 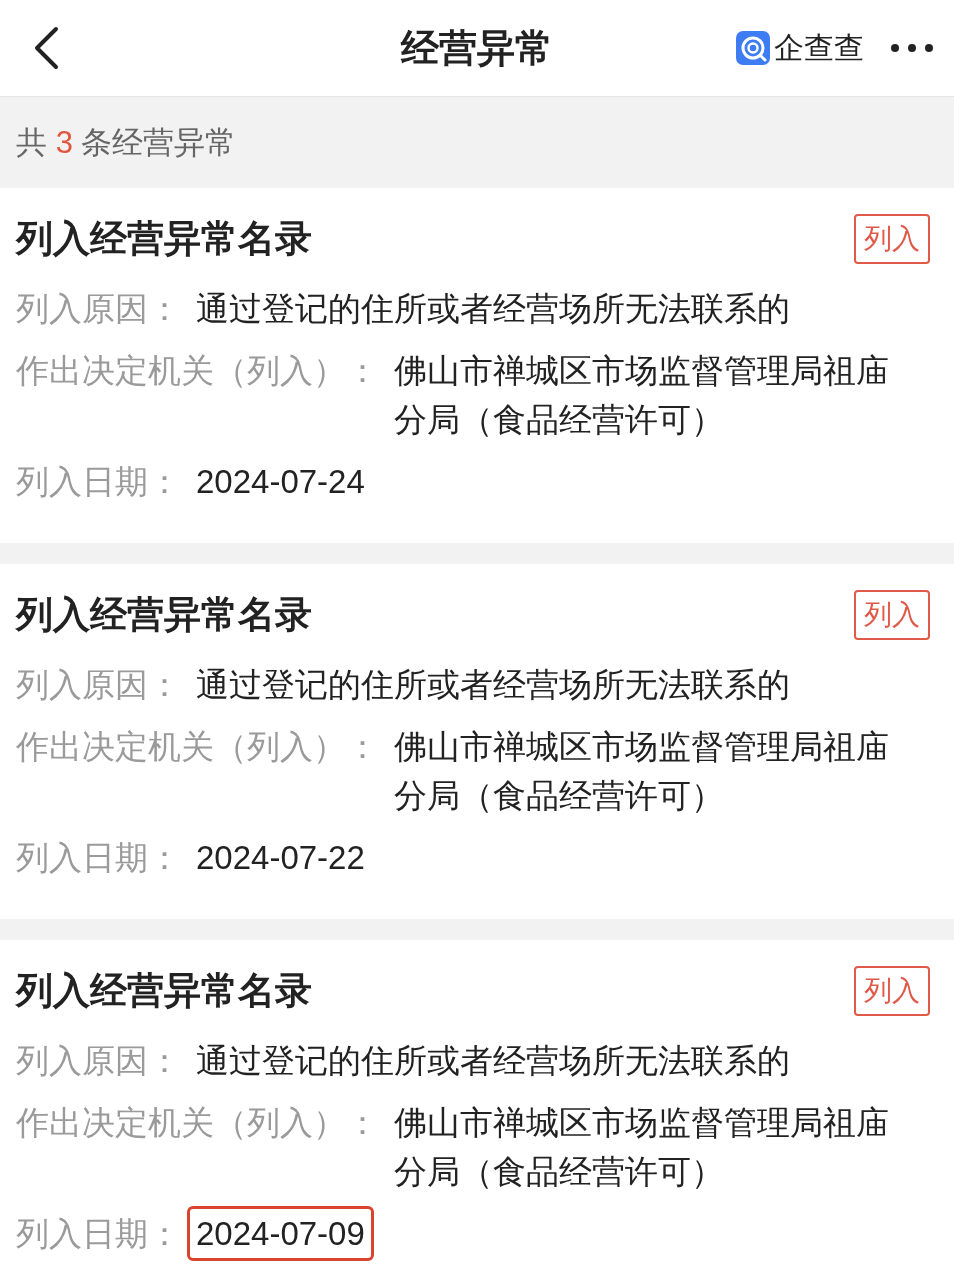 I want to click on back-button, so click(x=46, y=48).